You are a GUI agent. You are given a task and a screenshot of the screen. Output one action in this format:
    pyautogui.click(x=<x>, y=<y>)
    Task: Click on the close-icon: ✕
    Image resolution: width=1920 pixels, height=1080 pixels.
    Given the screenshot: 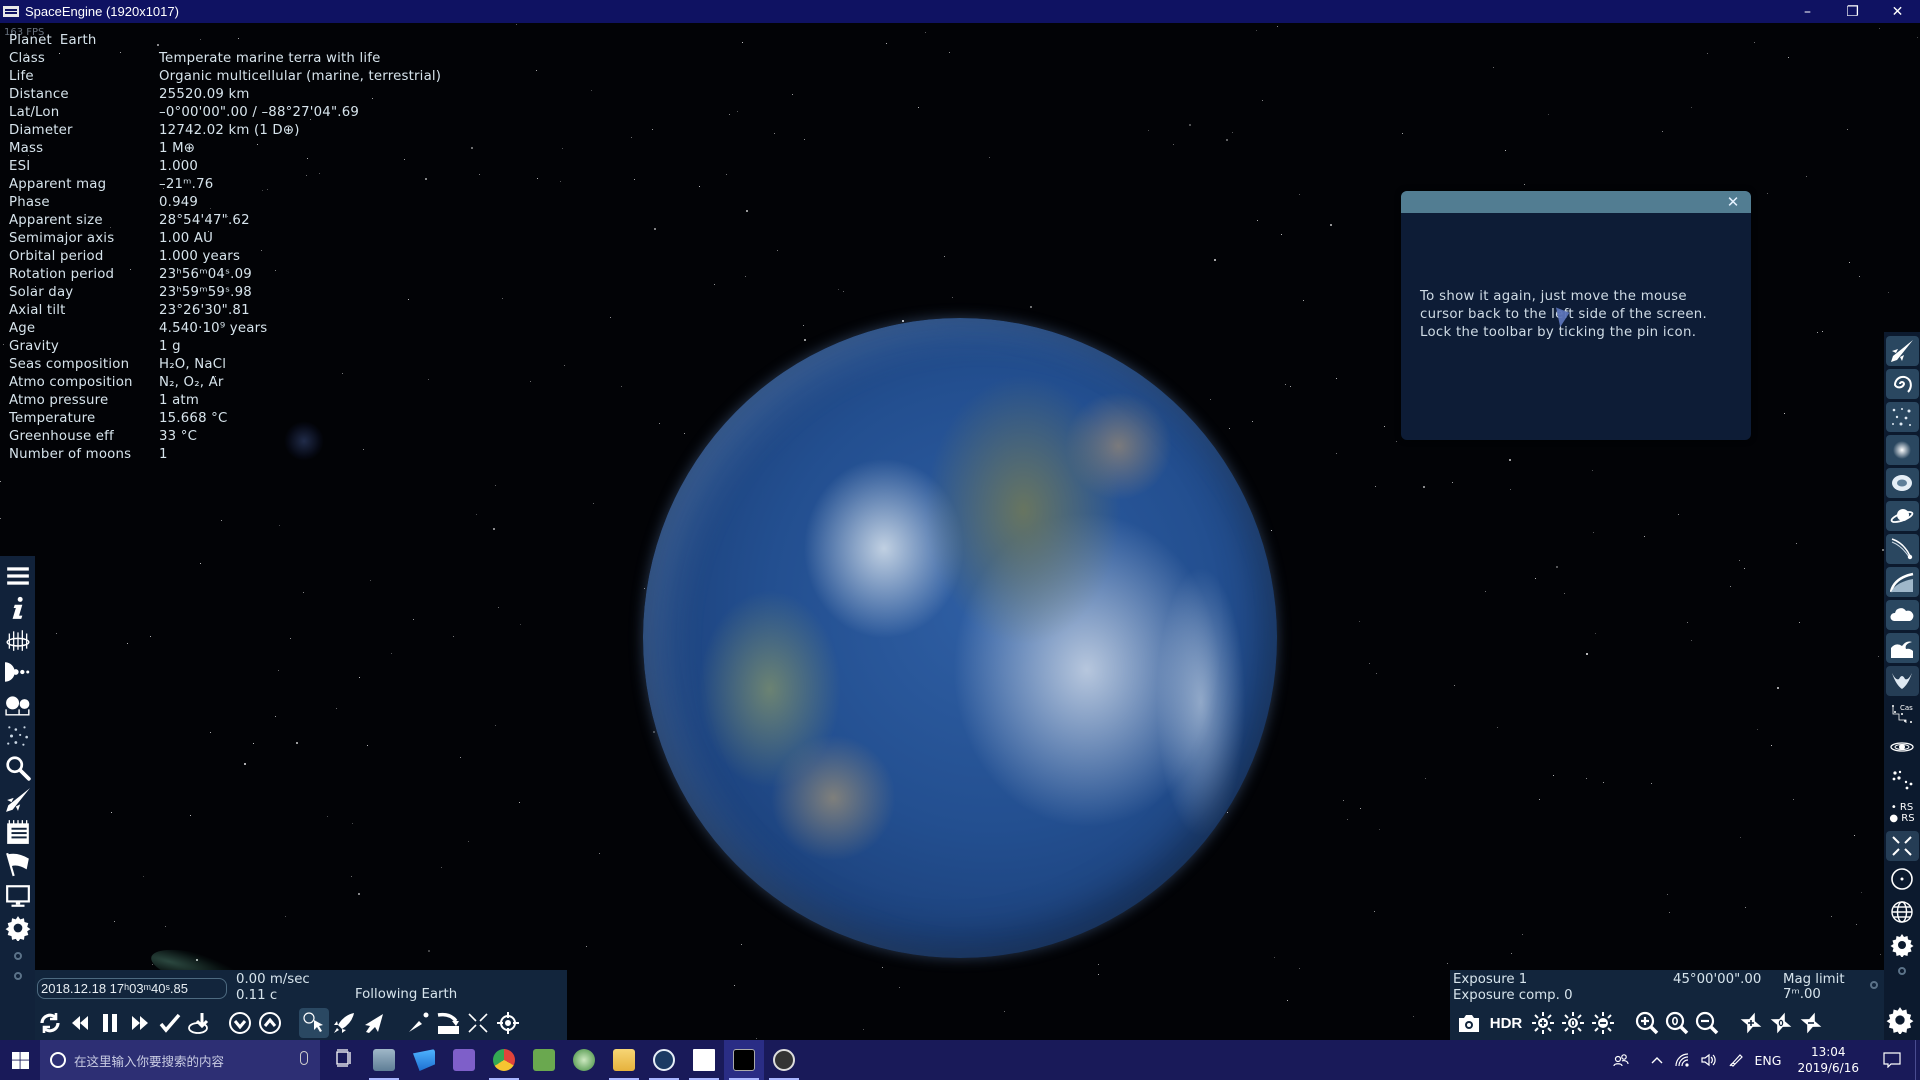 What is the action you would take?
    pyautogui.click(x=1733, y=202)
    